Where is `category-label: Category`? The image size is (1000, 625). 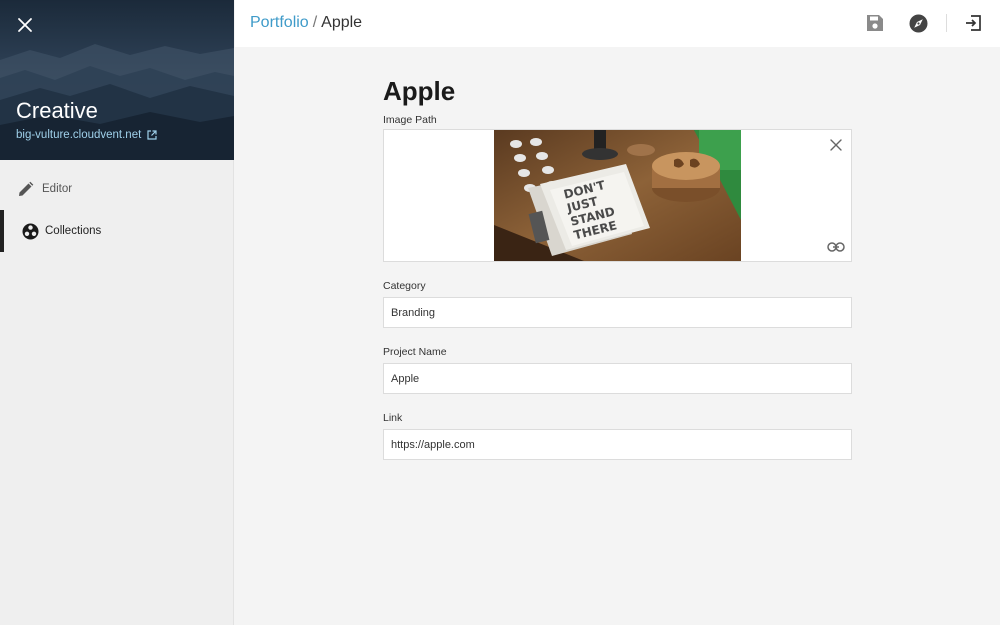 category-label: Category is located at coordinates (404, 286).